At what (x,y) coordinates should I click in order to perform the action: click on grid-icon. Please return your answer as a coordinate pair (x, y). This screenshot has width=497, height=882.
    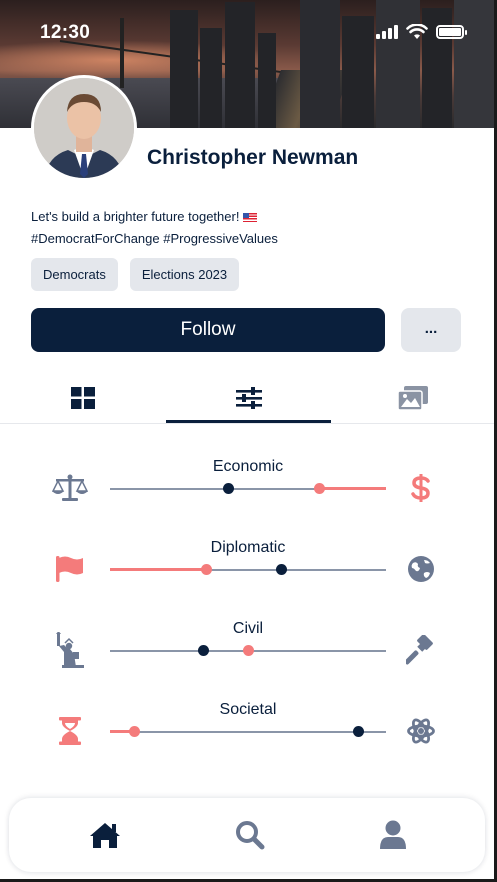
    Looking at the image, I should click on (83, 398).